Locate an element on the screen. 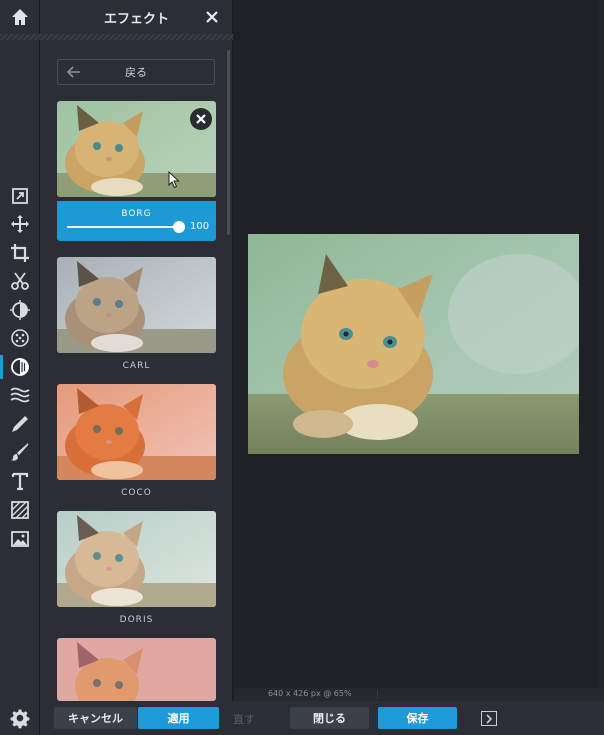 This screenshot has height=735, width=604. effect-icon is located at coordinates (20, 367).